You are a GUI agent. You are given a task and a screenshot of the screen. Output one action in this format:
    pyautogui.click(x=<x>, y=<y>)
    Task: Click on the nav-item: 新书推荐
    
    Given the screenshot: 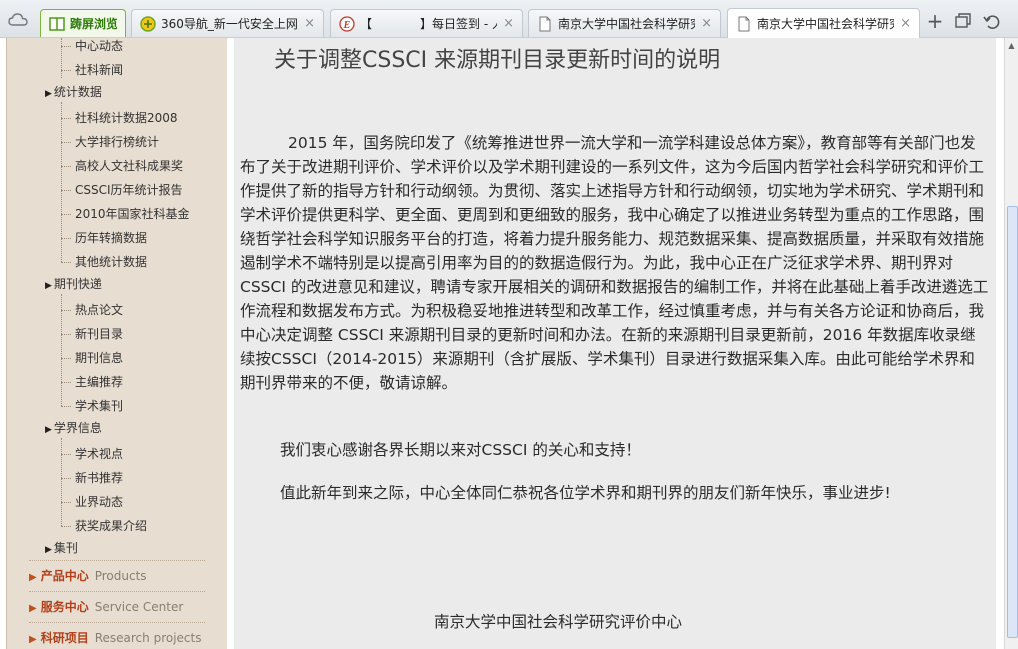 What is the action you would take?
    pyautogui.click(x=91, y=478)
    